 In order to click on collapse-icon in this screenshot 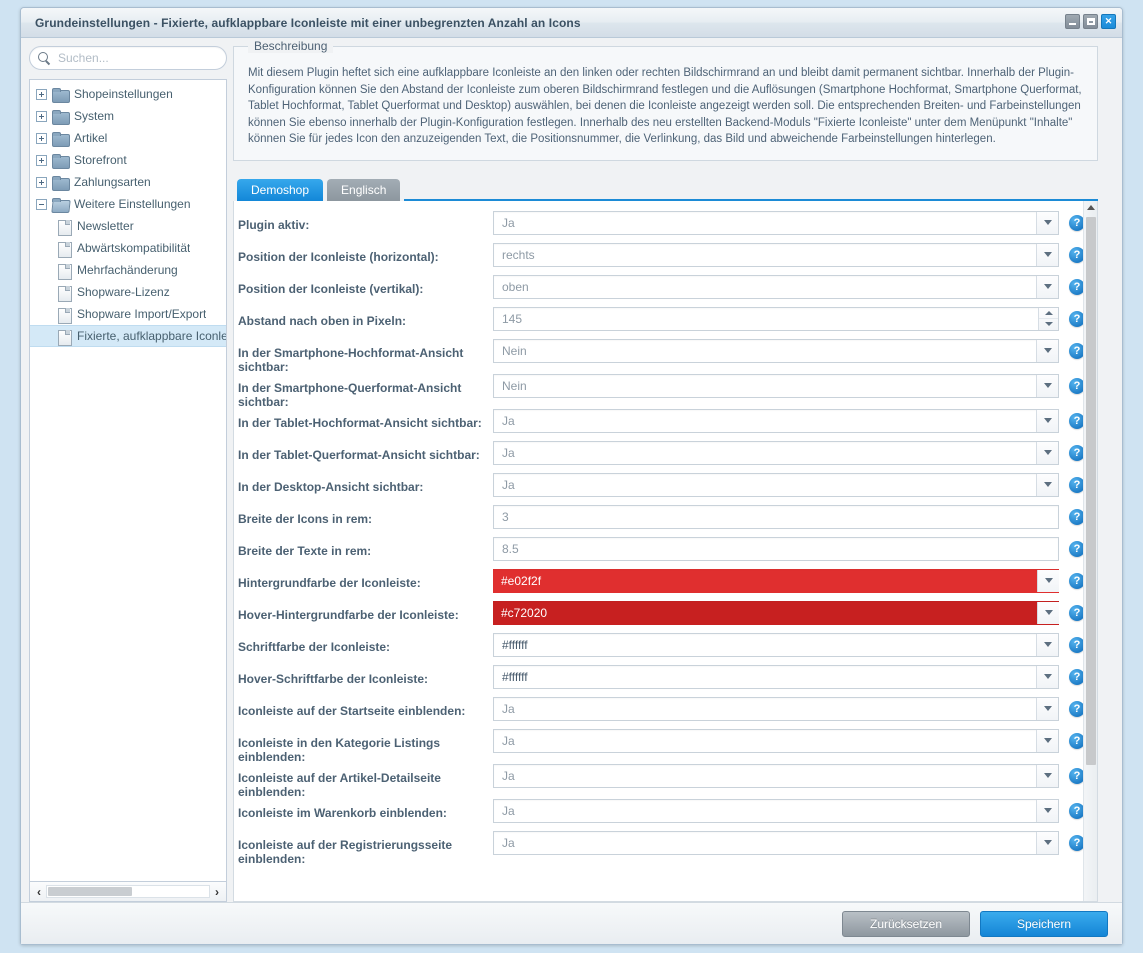, I will do `click(41, 204)`.